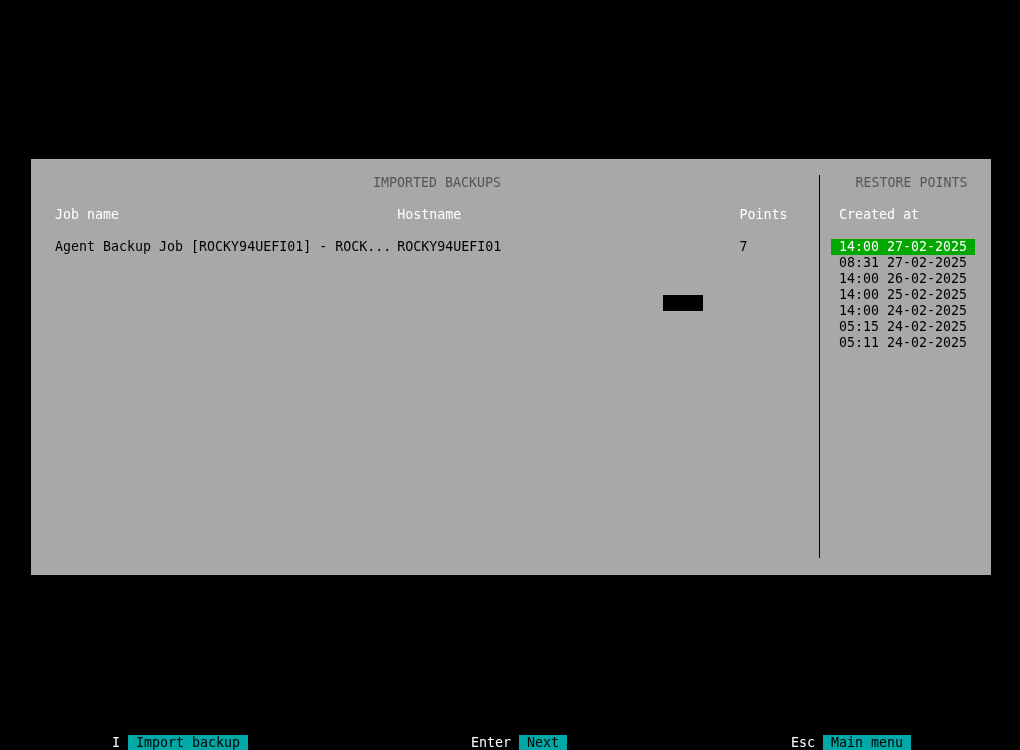  Describe the element at coordinates (430, 215) in the screenshot. I see `column-header: Hostname` at that location.